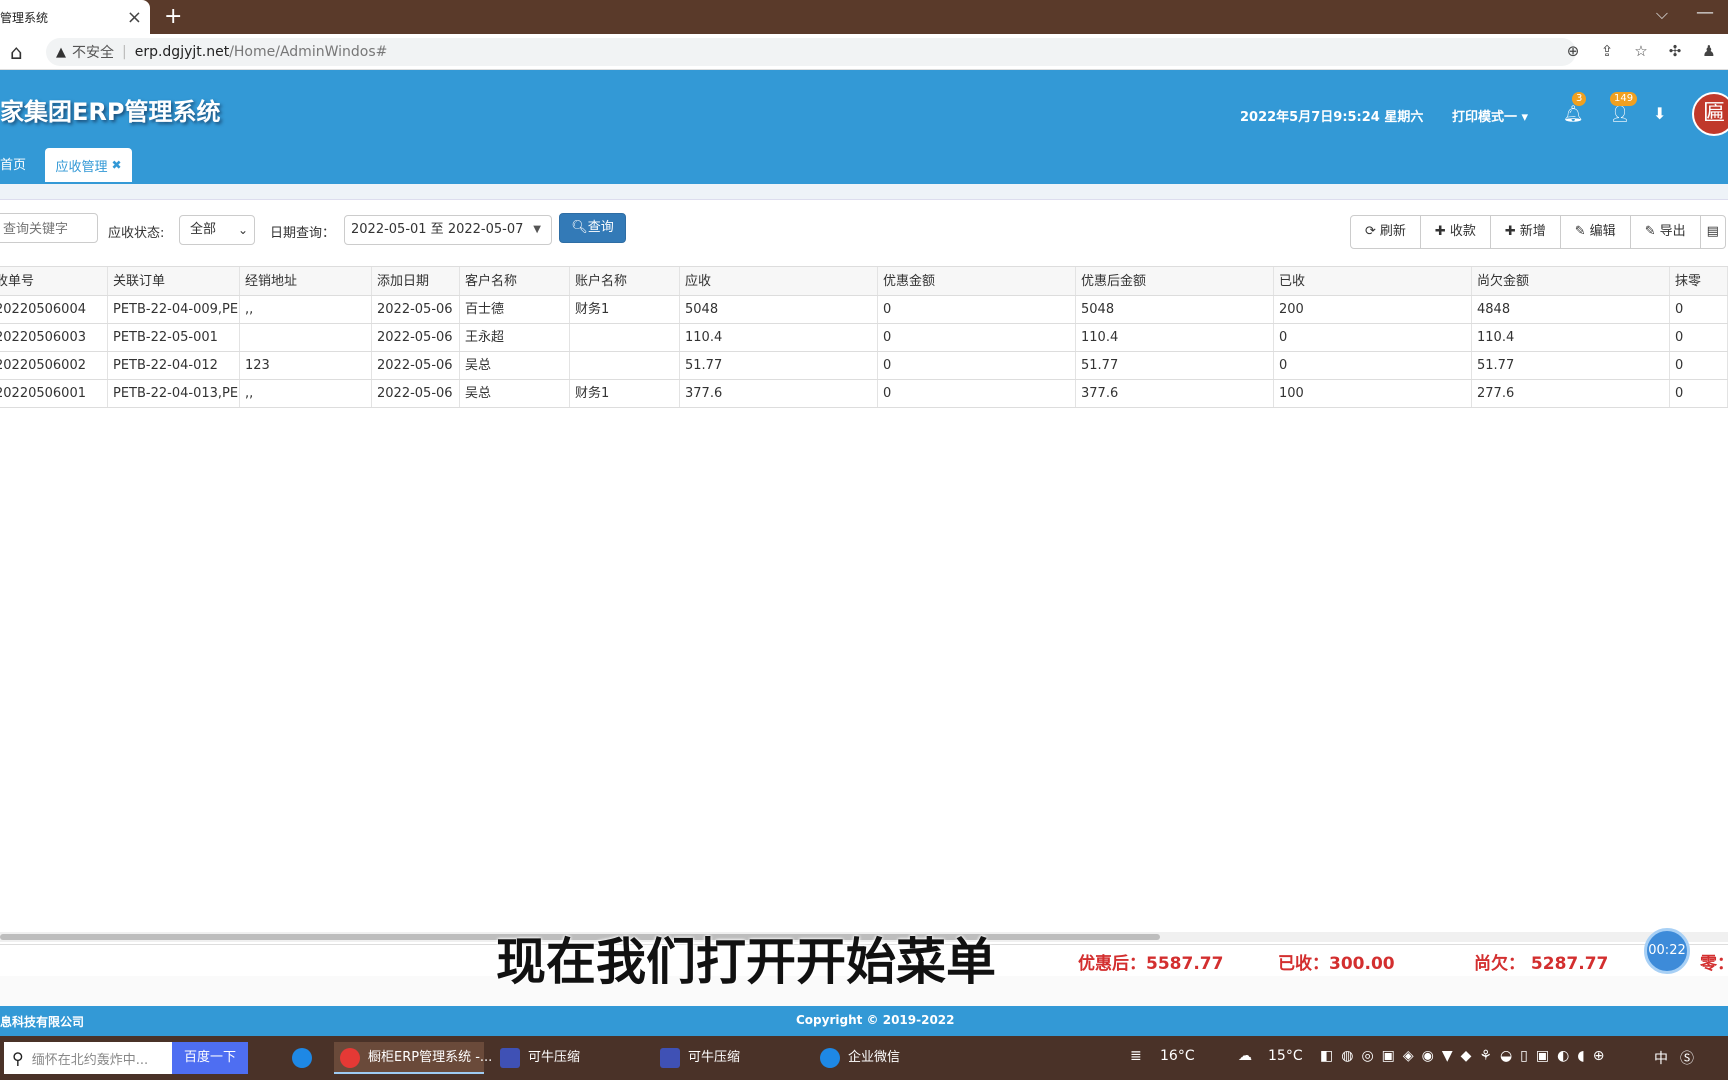  I want to click on ie-icon, so click(302, 1057).